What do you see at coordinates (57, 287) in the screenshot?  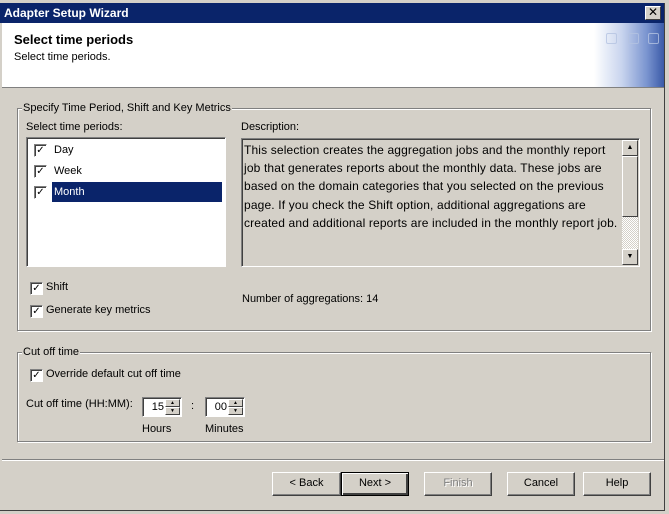 I see `shift-label: Shift` at bounding box center [57, 287].